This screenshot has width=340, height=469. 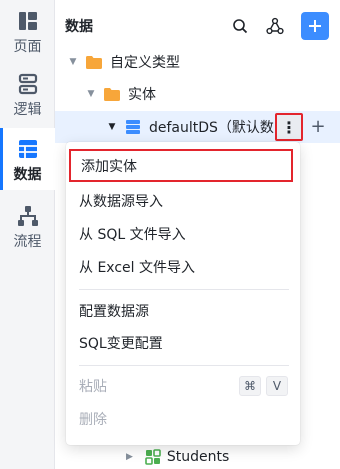 What do you see at coordinates (27, 242) in the screenshot?
I see `rail-label-flow: 流程` at bounding box center [27, 242].